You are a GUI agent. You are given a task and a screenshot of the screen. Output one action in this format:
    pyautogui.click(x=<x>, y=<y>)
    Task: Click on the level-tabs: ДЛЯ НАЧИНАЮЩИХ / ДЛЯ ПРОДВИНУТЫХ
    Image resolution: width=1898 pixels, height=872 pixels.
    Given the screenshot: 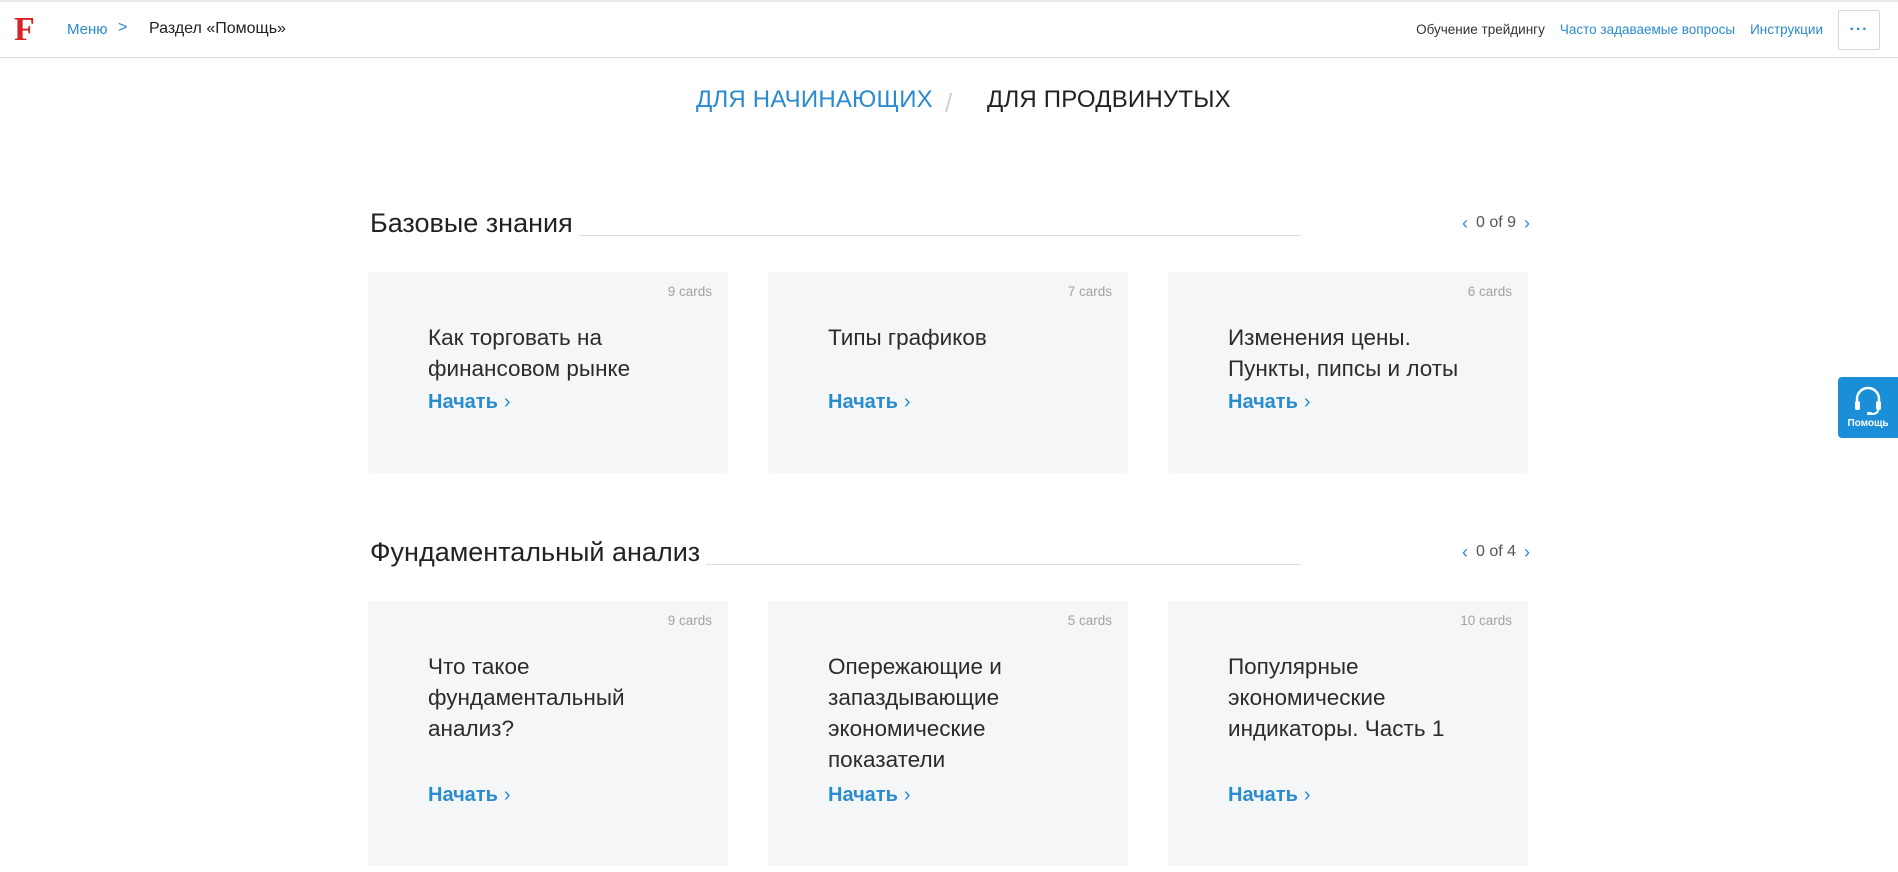 What is the action you would take?
    pyautogui.click(x=949, y=103)
    